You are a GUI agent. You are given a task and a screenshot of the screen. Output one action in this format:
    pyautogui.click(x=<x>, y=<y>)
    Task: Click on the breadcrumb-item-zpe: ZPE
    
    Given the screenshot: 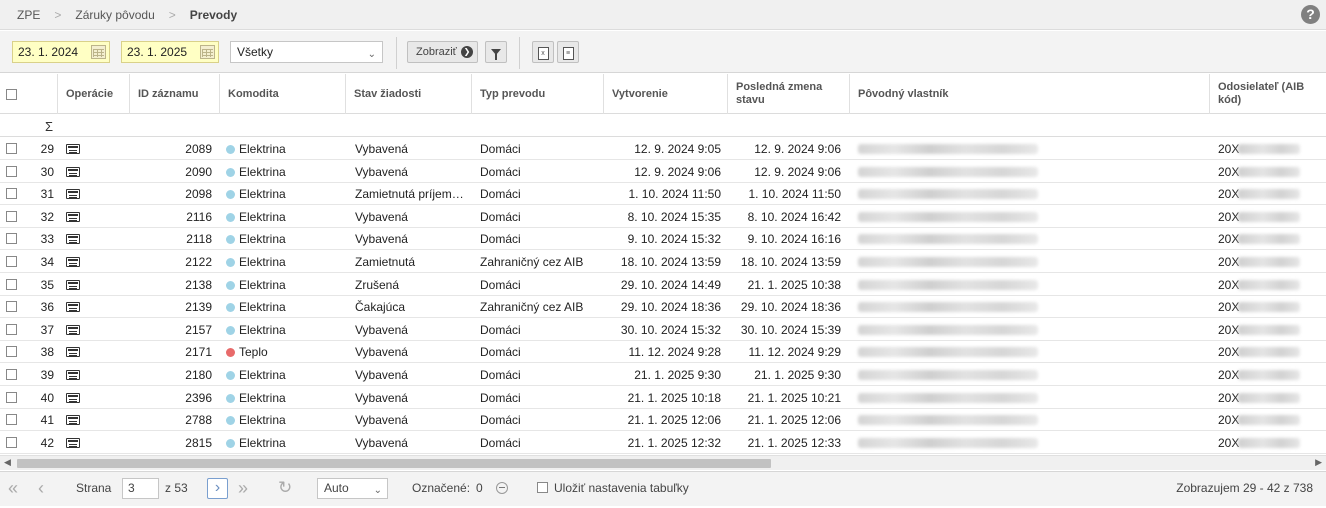 What is the action you would take?
    pyautogui.click(x=28, y=15)
    